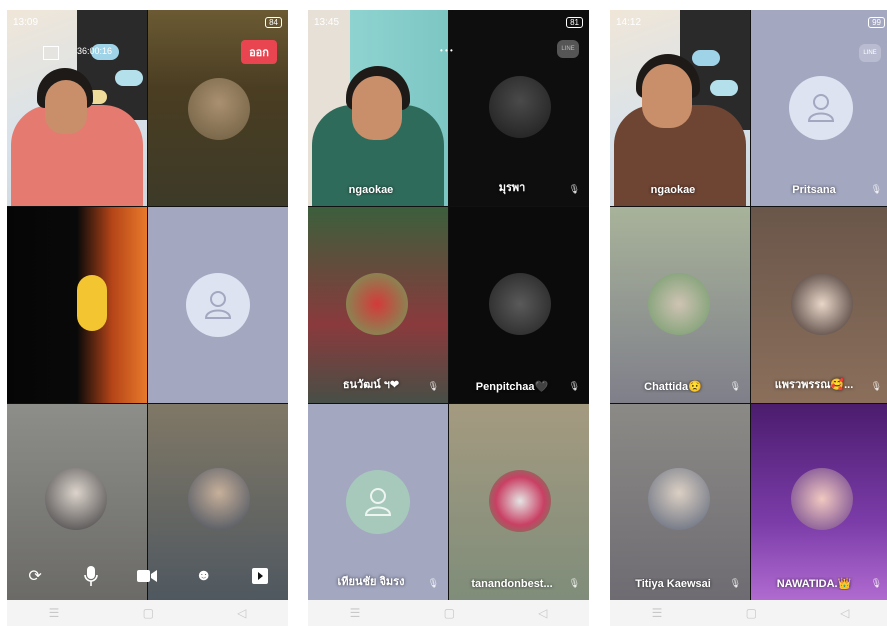 This screenshot has height=626, width=887. Describe the element at coordinates (673, 387) in the screenshot. I see `participant-name: Chattida😟` at that location.